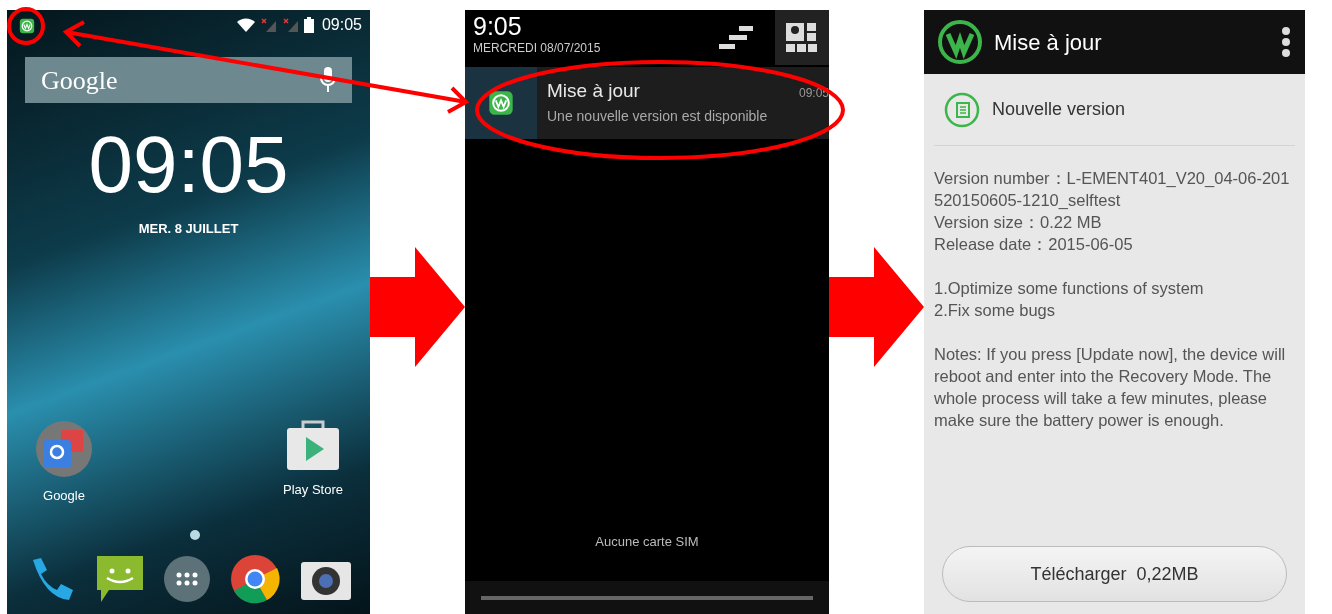 This screenshot has height=614, width=1332. Describe the element at coordinates (658, 116) in the screenshot. I see `notification-text: Une nouvelle version est disponible` at that location.